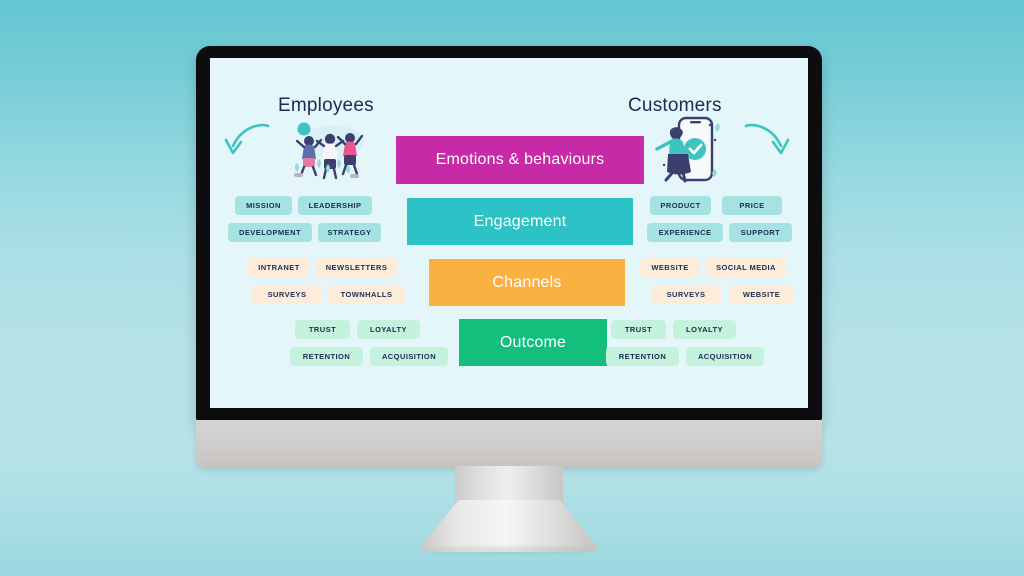 This screenshot has width=1024, height=576. Describe the element at coordinates (509, 443) in the screenshot. I see `monitor-chin` at that location.